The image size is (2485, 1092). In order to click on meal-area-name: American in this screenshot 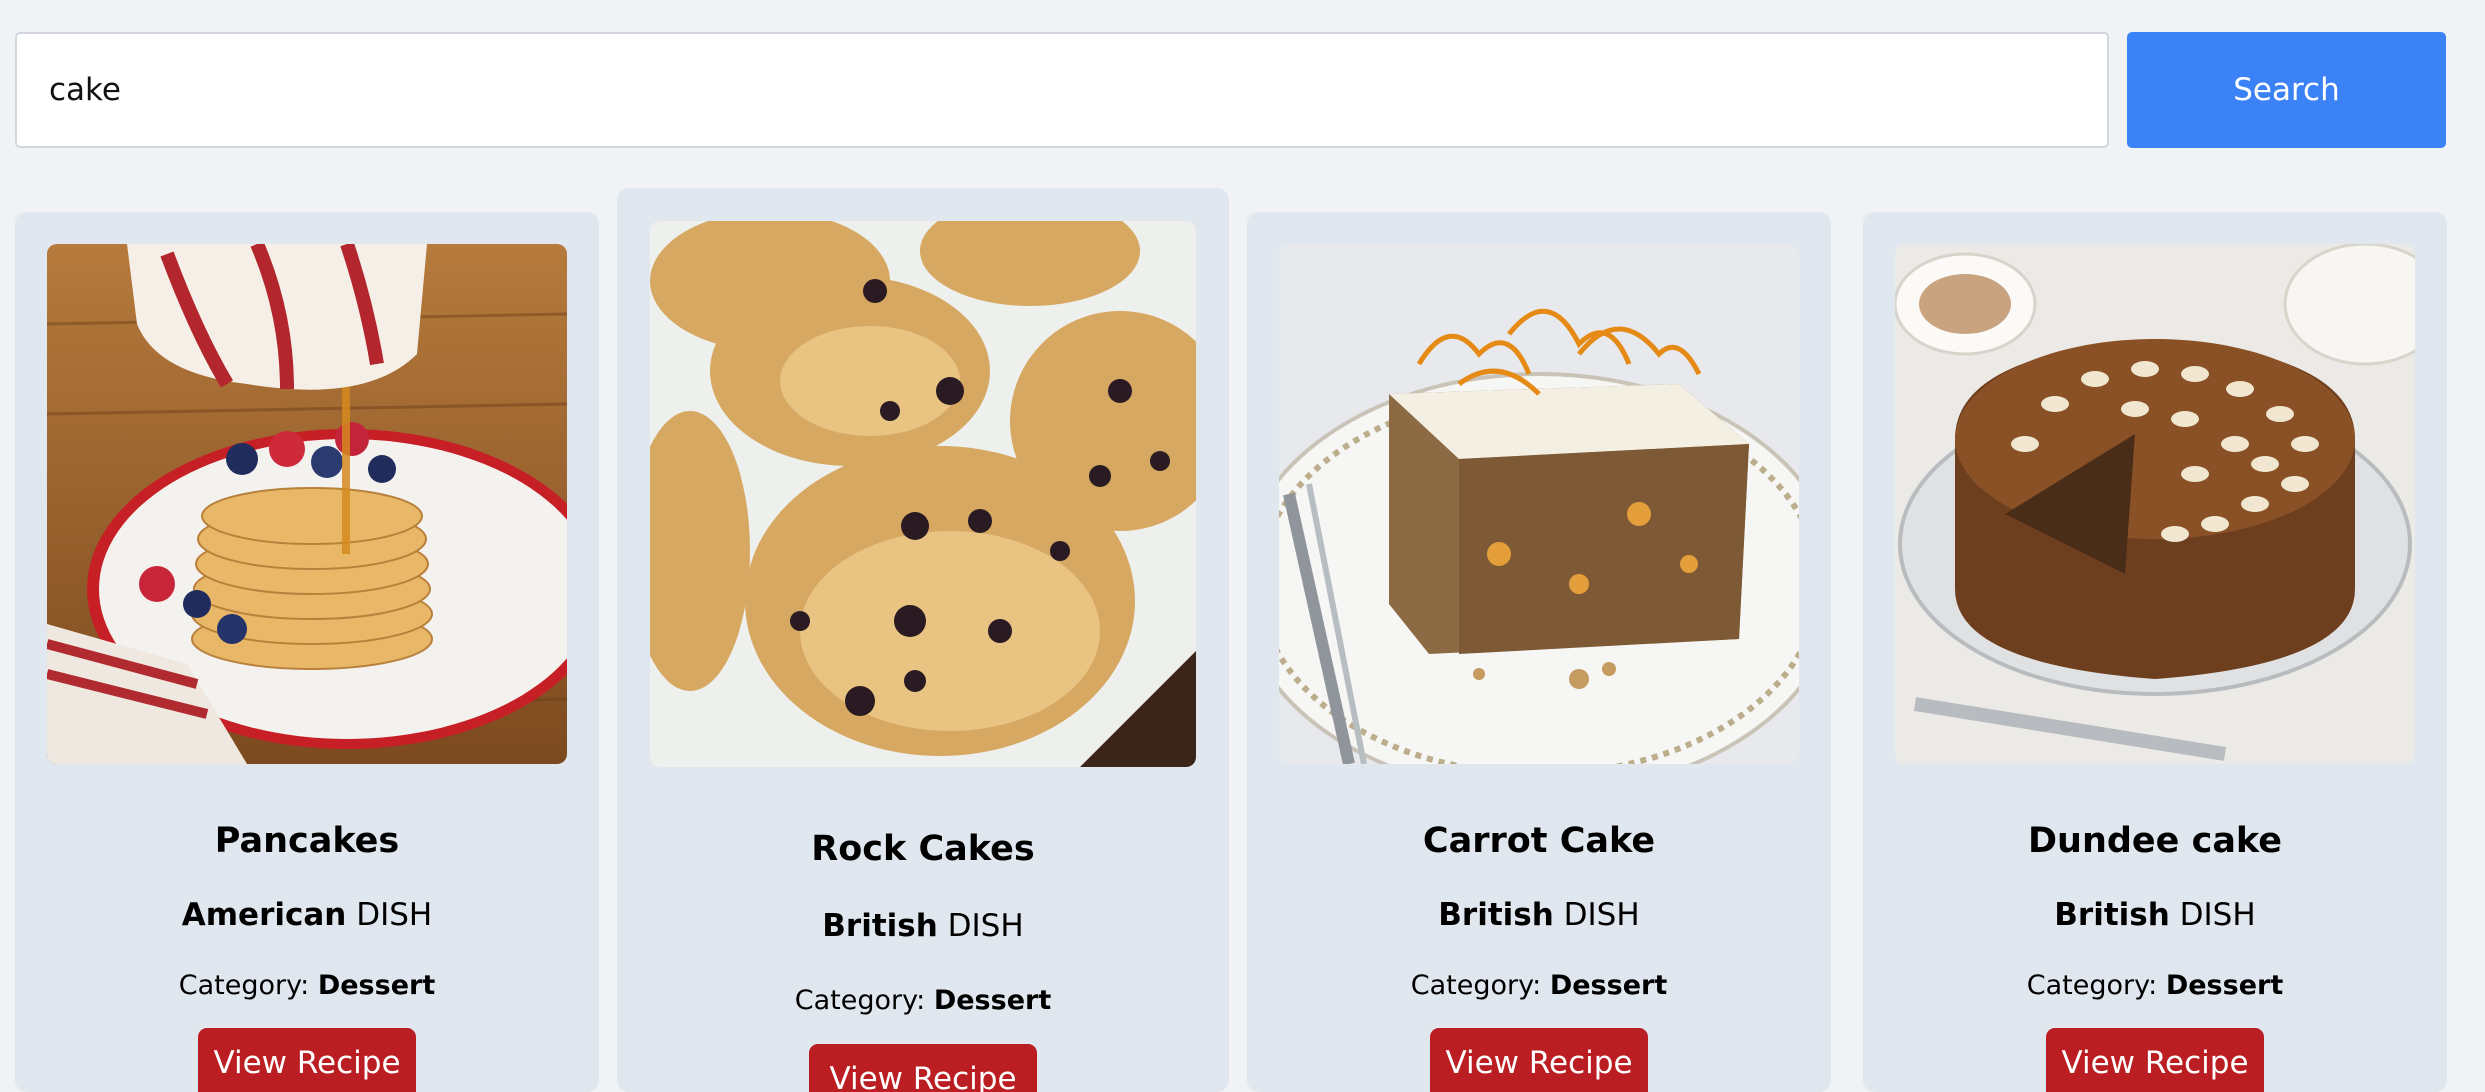, I will do `click(264, 915)`.